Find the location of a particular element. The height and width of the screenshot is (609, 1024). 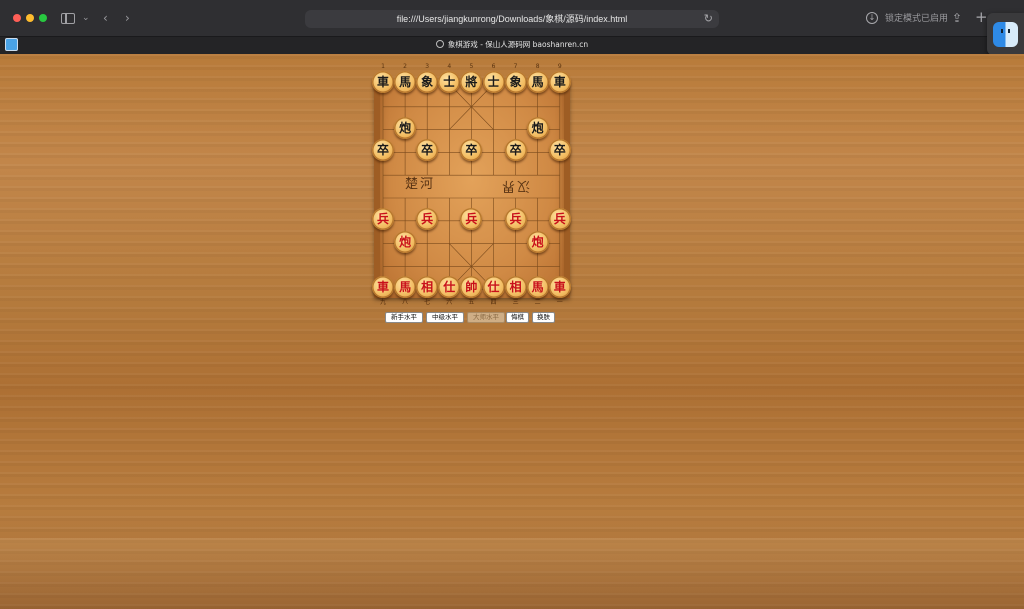

file-label-top: 1 is located at coordinates (383, 66).